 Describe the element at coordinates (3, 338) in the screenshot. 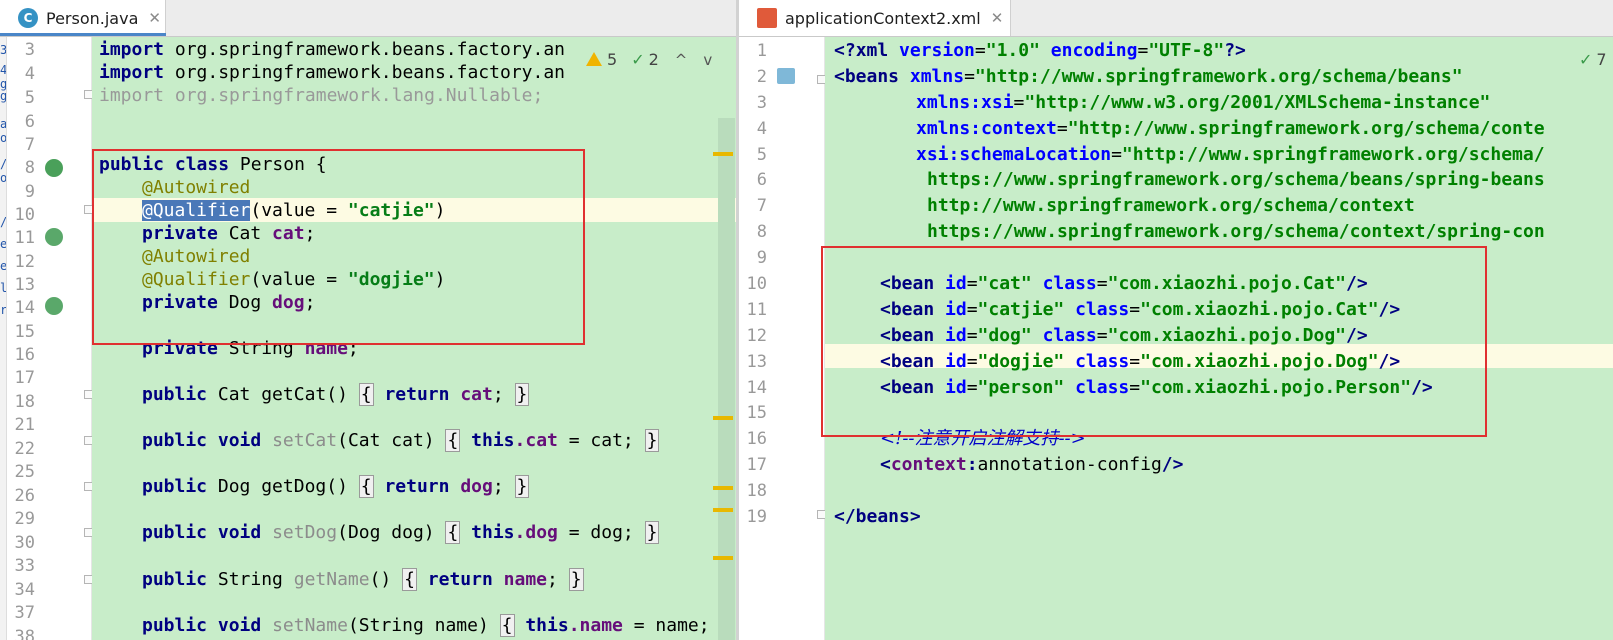

I see `left-edge-strip: 3 4 g g a o / o / e e l r` at that location.